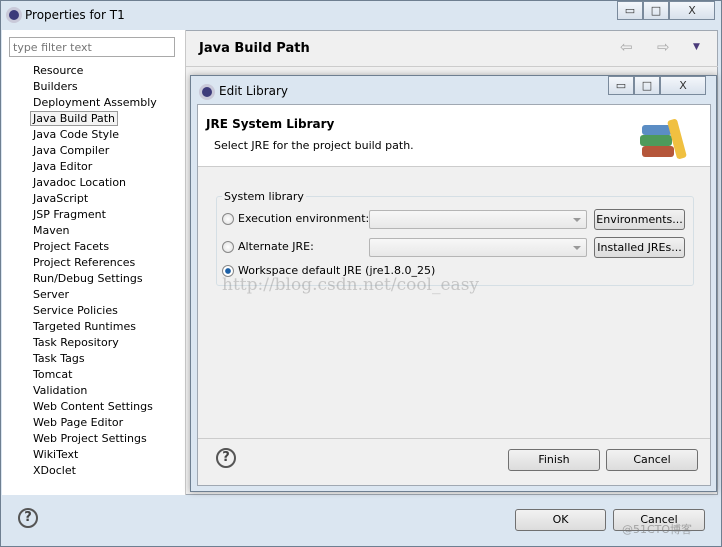 This screenshot has width=722, height=547. I want to click on tree-item-label: Javadoc Location, so click(80, 182).